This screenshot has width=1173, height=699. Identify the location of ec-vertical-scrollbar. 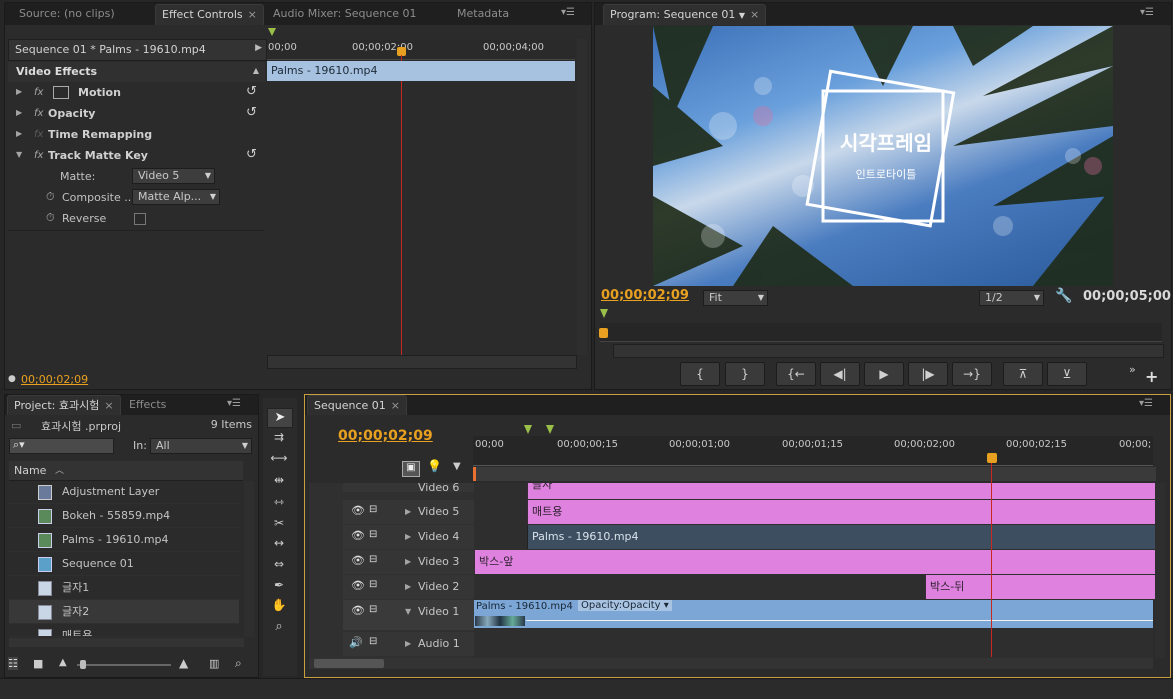
(582, 197).